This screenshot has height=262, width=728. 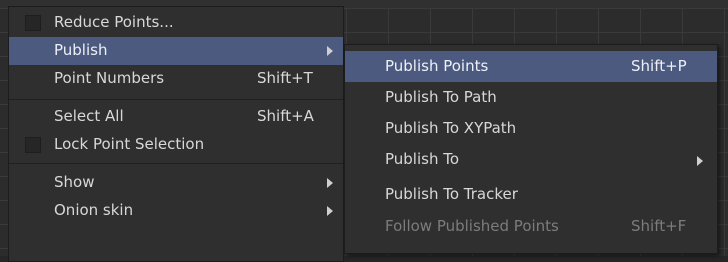 I want to click on menu-item-shortcut: Shift+T, so click(x=285, y=78).